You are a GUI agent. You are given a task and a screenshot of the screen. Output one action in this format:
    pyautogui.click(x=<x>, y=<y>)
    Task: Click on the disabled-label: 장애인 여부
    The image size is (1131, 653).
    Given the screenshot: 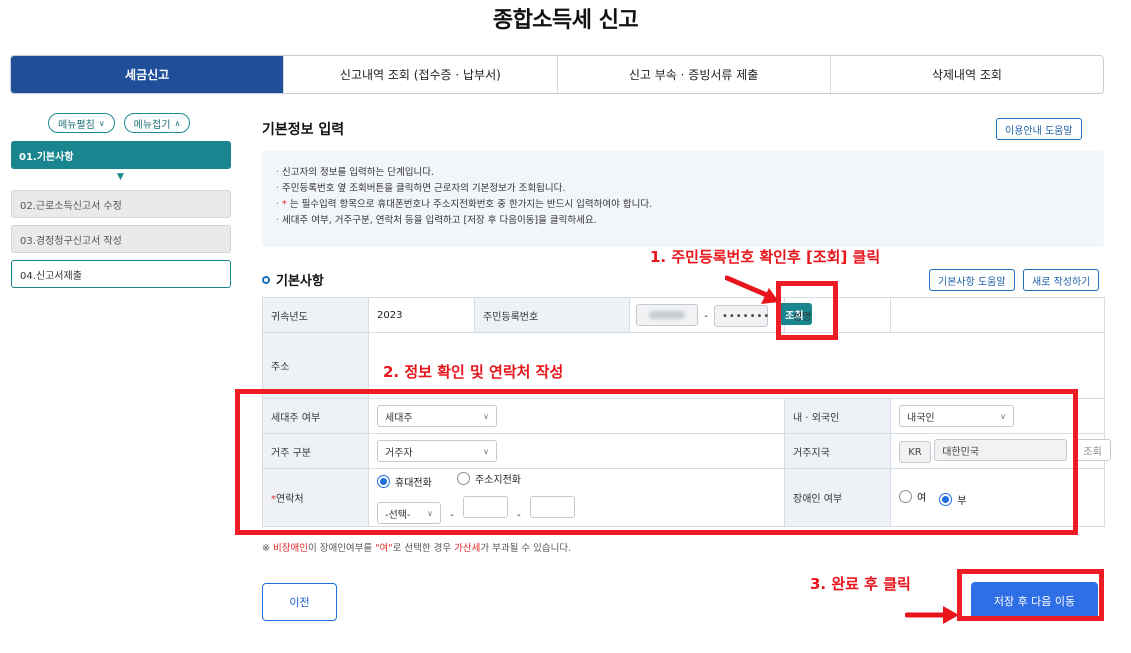 What is the action you would take?
    pyautogui.click(x=837, y=497)
    